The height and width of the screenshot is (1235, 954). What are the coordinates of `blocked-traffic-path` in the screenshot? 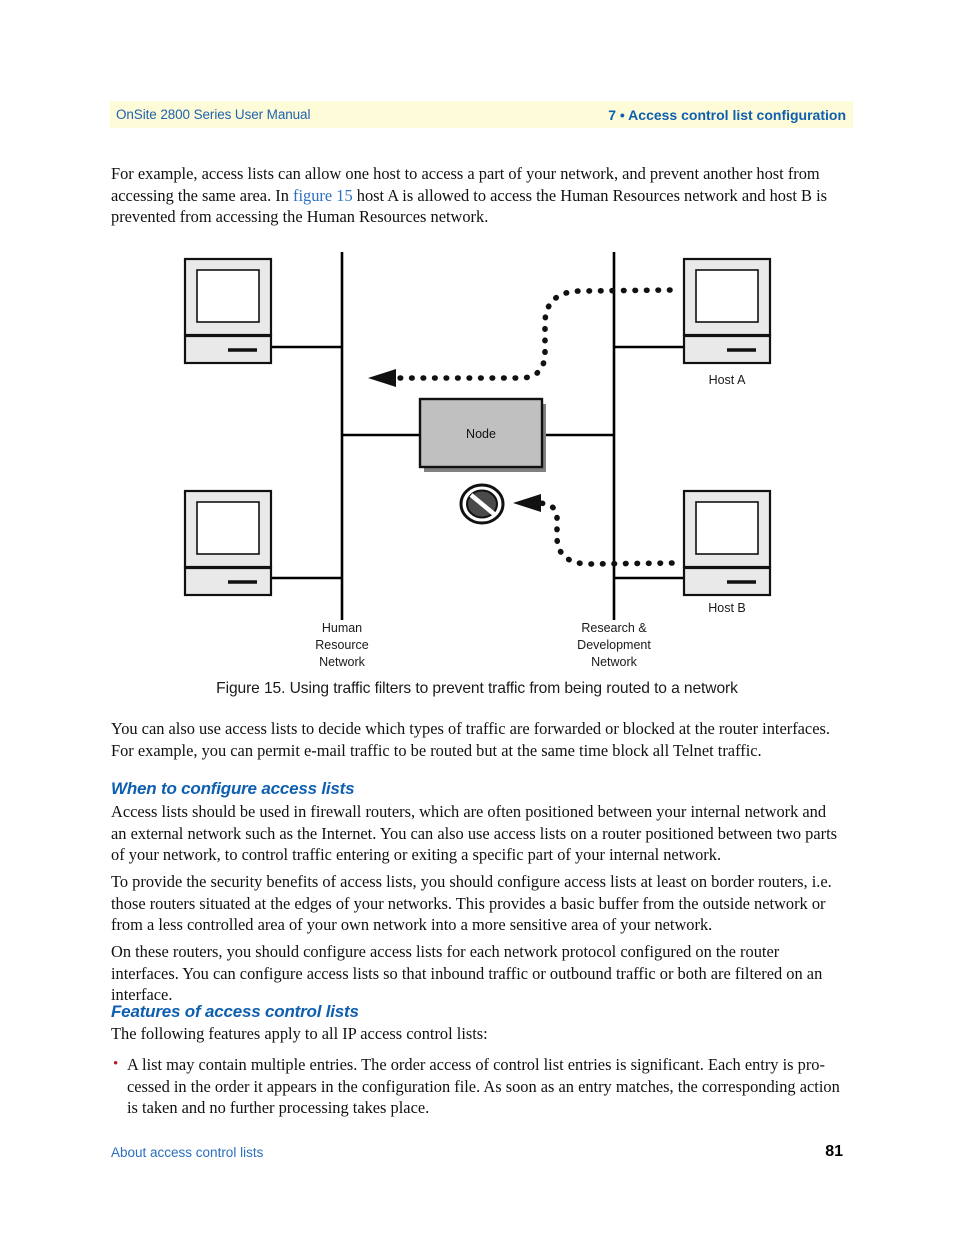 It's located at (594, 530).